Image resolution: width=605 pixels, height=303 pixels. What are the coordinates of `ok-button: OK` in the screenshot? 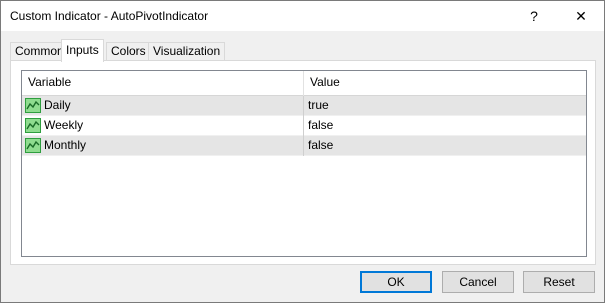 It's located at (396, 282).